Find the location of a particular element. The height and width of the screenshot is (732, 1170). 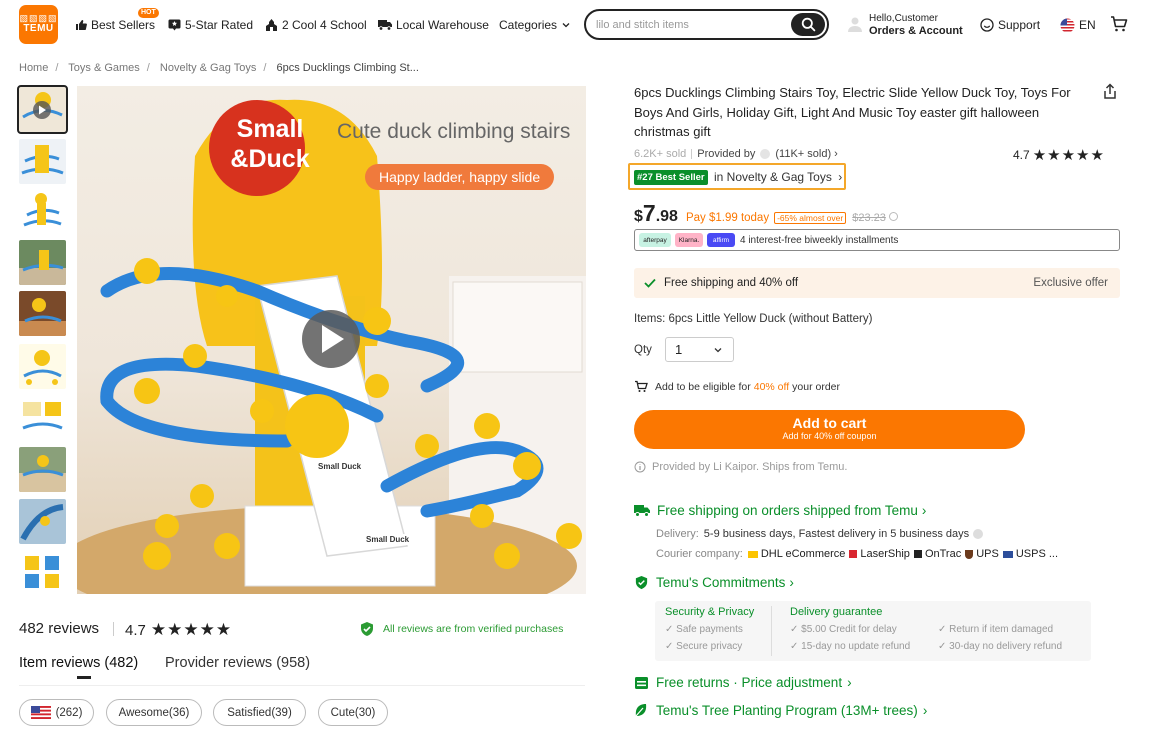

nav-2-cool-4-school: 2 Cool 4 School is located at coordinates (316, 25).